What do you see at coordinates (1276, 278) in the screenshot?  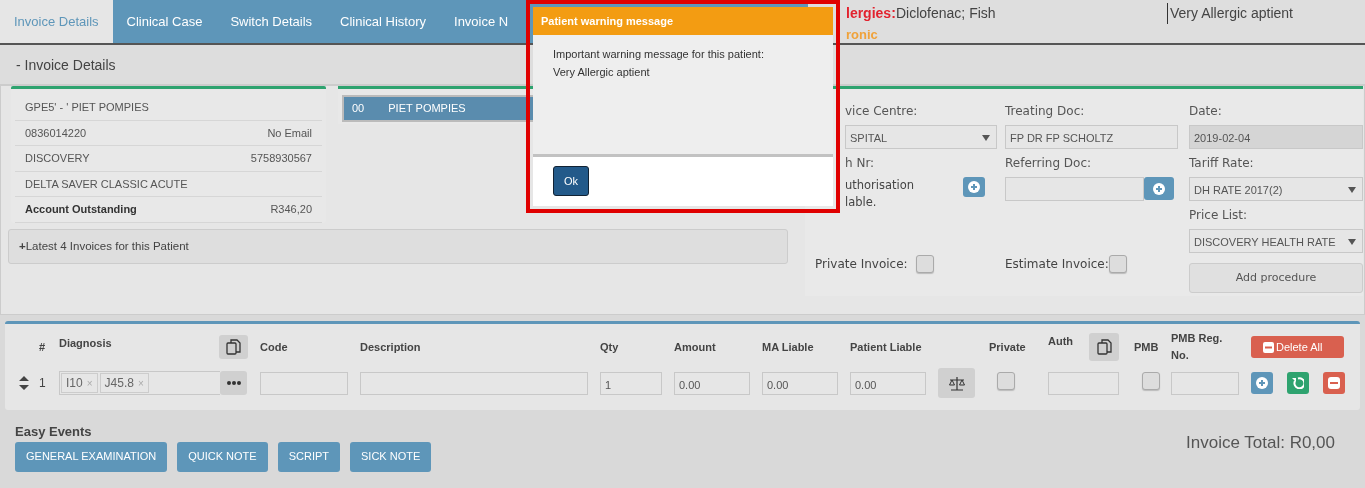 I see `add-procedure-button: Add procedure` at bounding box center [1276, 278].